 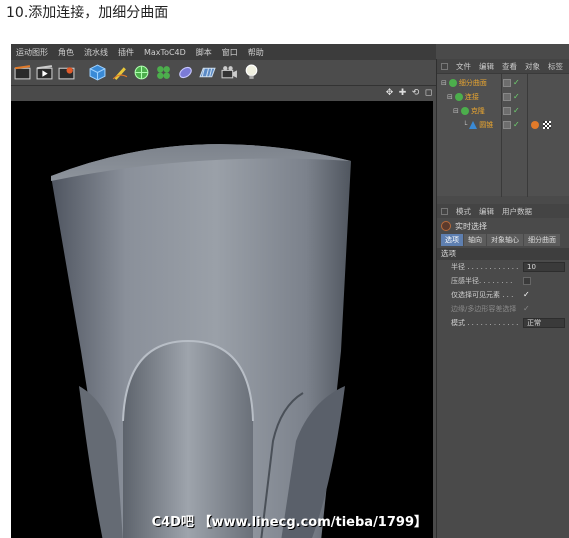 I want to click on move-icon: ✥, so click(x=389, y=93).